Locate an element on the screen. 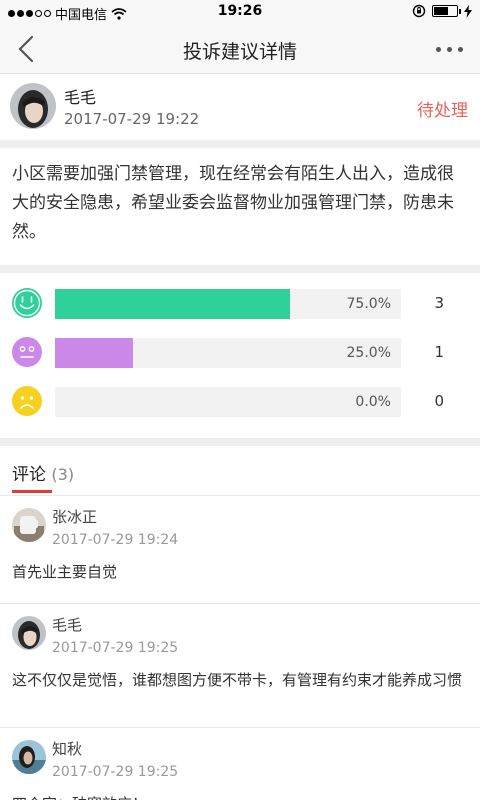 The height and width of the screenshot is (800, 480). comment-text: 这不仅仅是觉悟，谁都想图方便不带卡，有管理有约束才能养成习惯 is located at coordinates (237, 680).